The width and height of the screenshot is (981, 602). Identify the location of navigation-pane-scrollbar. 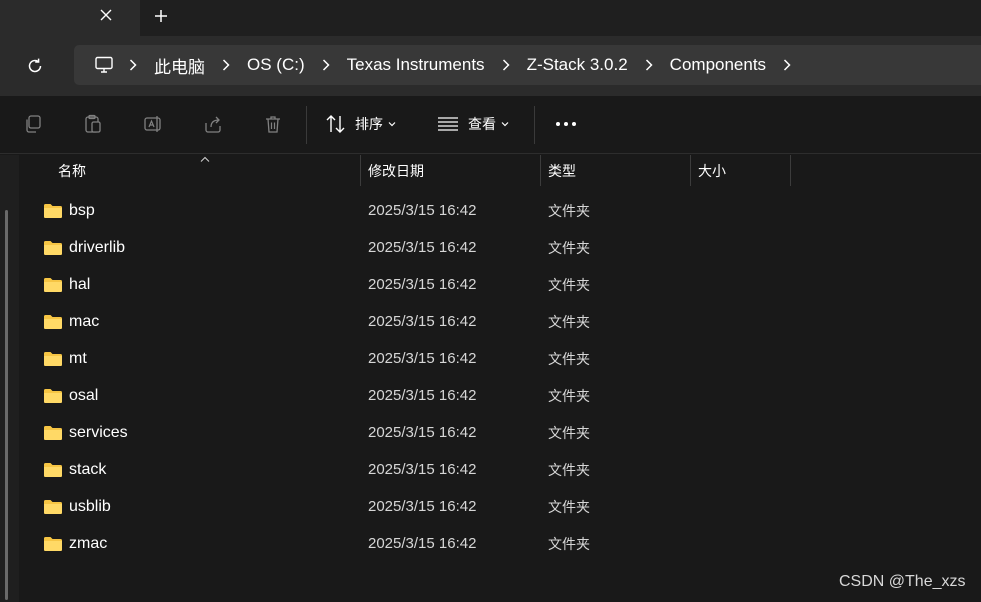
(6, 405).